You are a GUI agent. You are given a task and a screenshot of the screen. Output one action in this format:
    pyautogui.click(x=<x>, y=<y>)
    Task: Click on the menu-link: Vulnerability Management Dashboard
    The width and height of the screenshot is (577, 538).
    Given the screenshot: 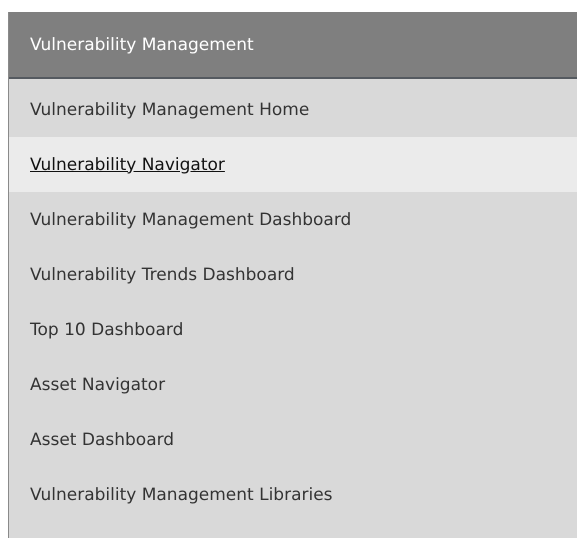 What is the action you would take?
    pyautogui.click(x=191, y=220)
    